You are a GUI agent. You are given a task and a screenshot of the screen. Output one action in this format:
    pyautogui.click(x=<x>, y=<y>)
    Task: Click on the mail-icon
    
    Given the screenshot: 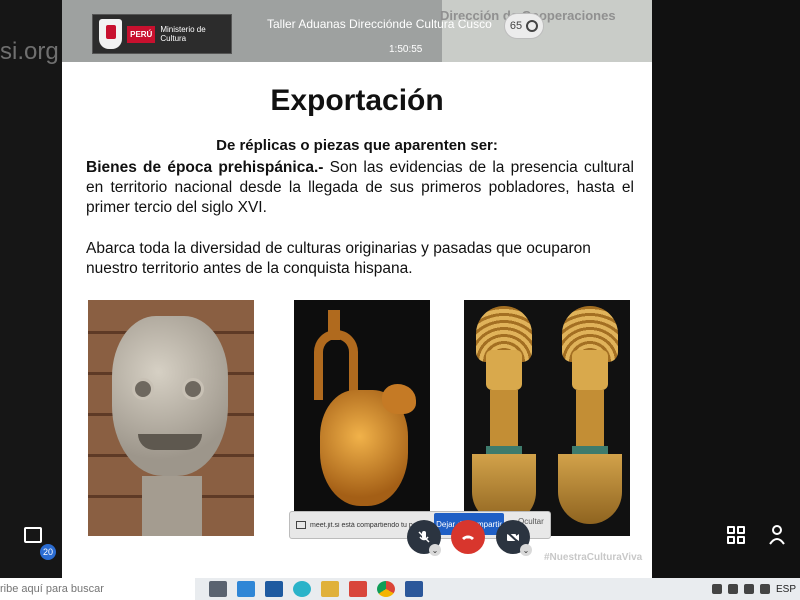 What is the action you would take?
    pyautogui.click(x=246, y=589)
    